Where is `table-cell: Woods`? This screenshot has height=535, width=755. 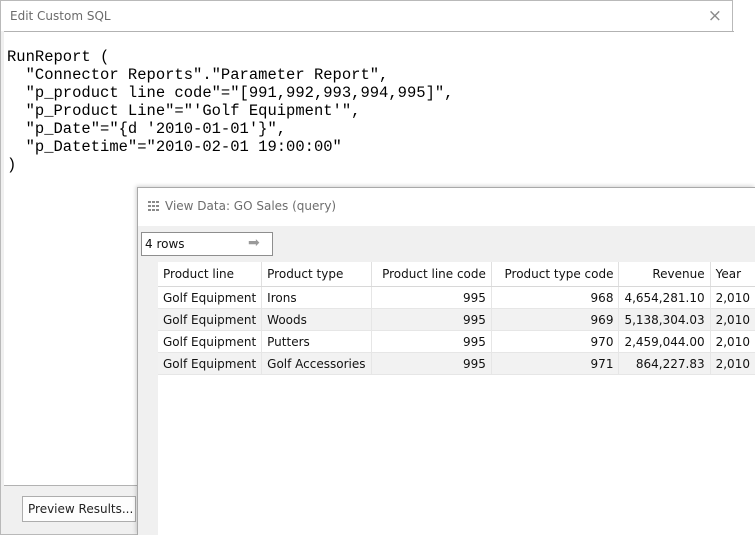
table-cell: Woods is located at coordinates (316, 319).